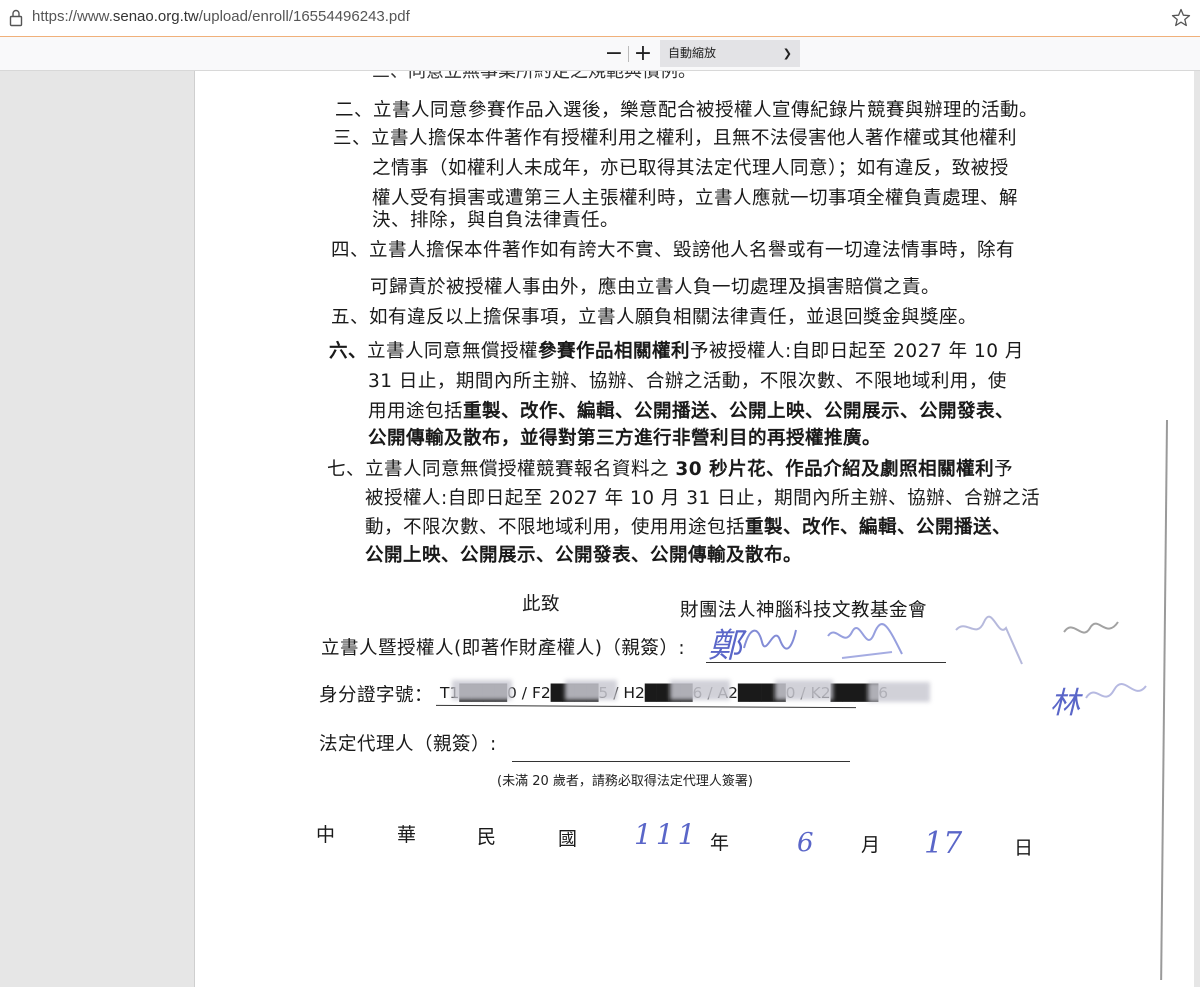 The image size is (1200, 987). I want to click on date-day-label: 日, so click(1024, 848).